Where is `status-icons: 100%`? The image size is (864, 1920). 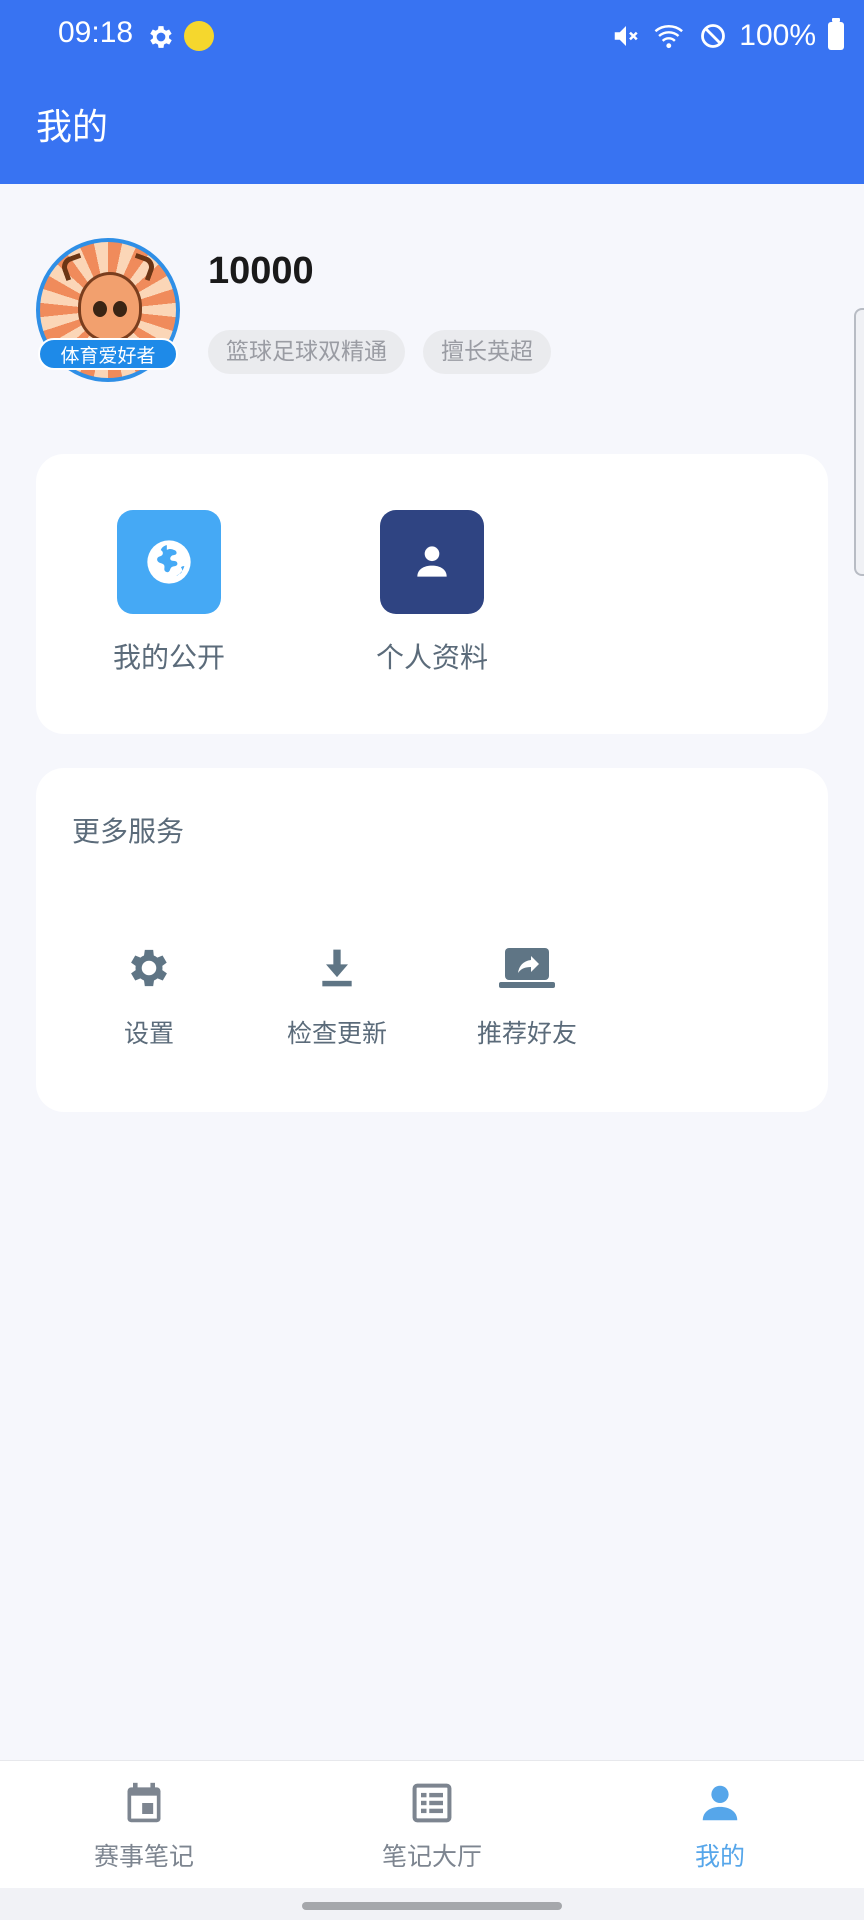 status-icons: 100% is located at coordinates (727, 36).